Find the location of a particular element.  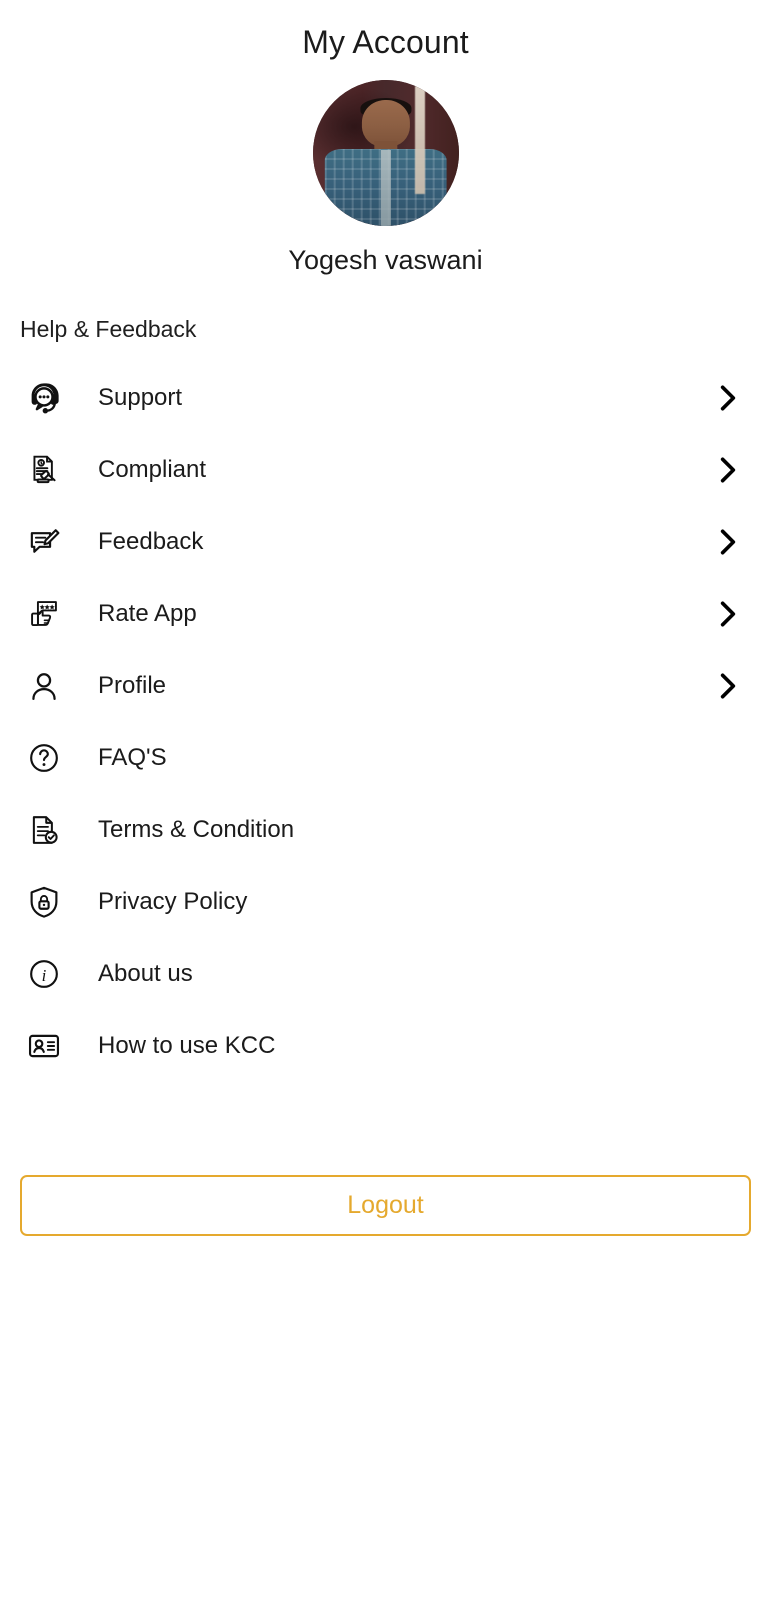

hand-stars-rating-icon is located at coordinates (44, 614).